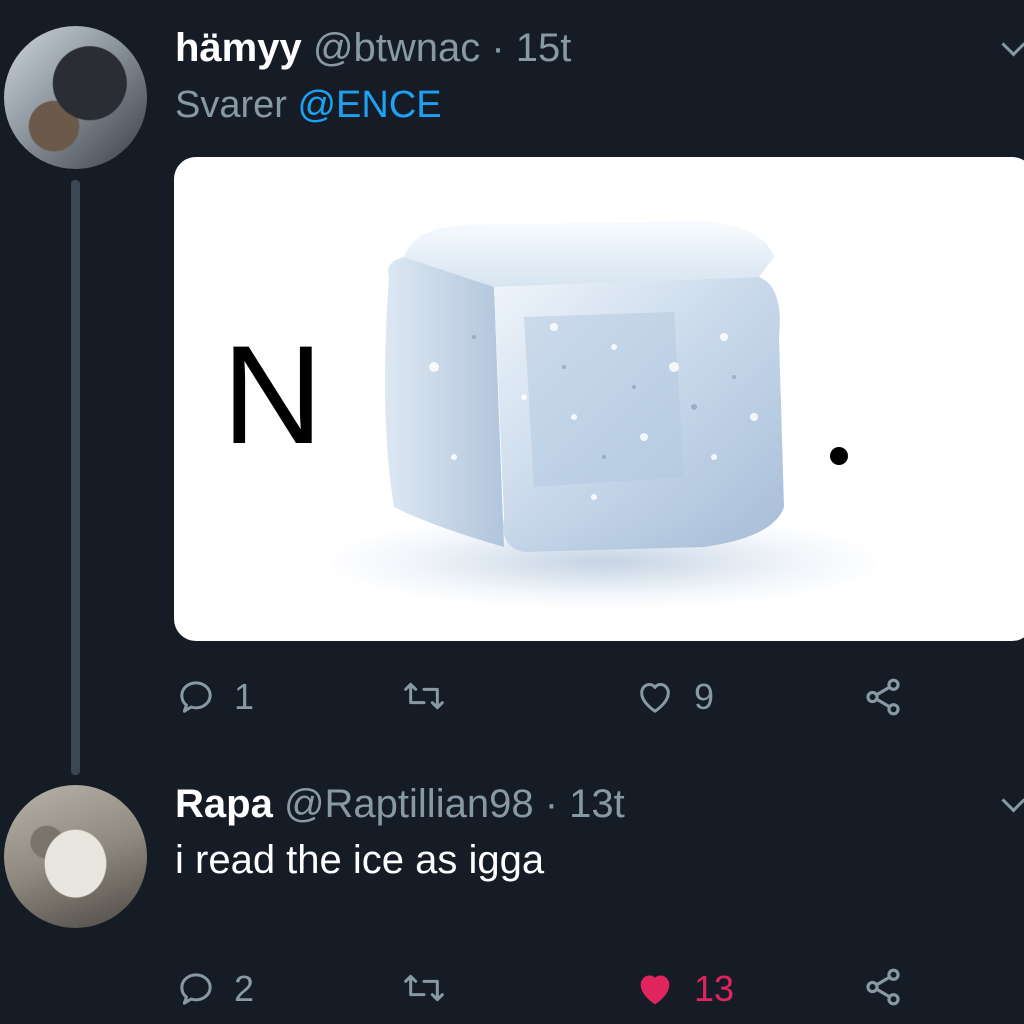 The width and height of the screenshot is (1024, 1024). Describe the element at coordinates (238, 48) in the screenshot. I see `display-name: hämyy` at that location.